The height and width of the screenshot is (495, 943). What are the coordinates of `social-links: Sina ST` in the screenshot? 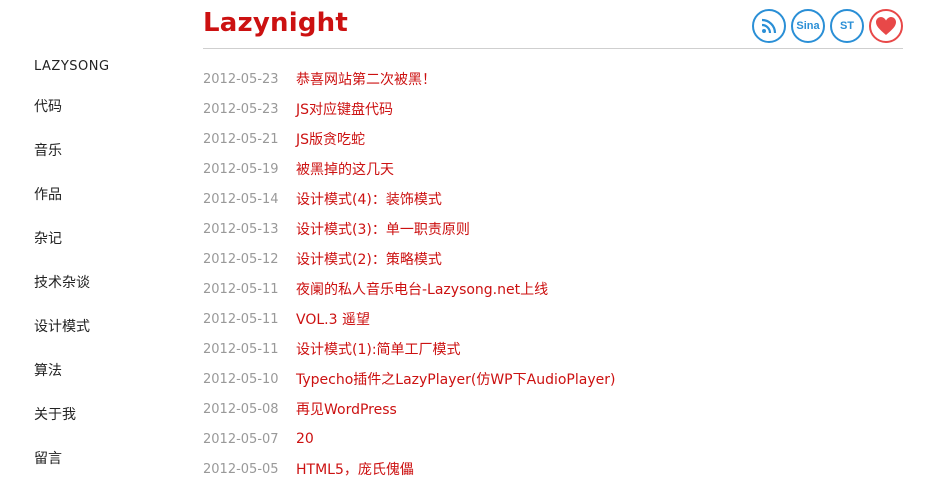 It's located at (827, 26).